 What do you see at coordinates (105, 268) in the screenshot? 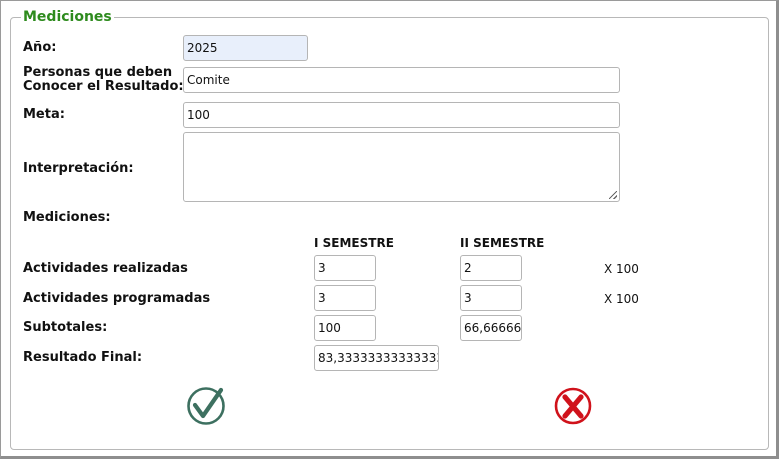
I see `realizadas-label: Actividades realizadas` at bounding box center [105, 268].